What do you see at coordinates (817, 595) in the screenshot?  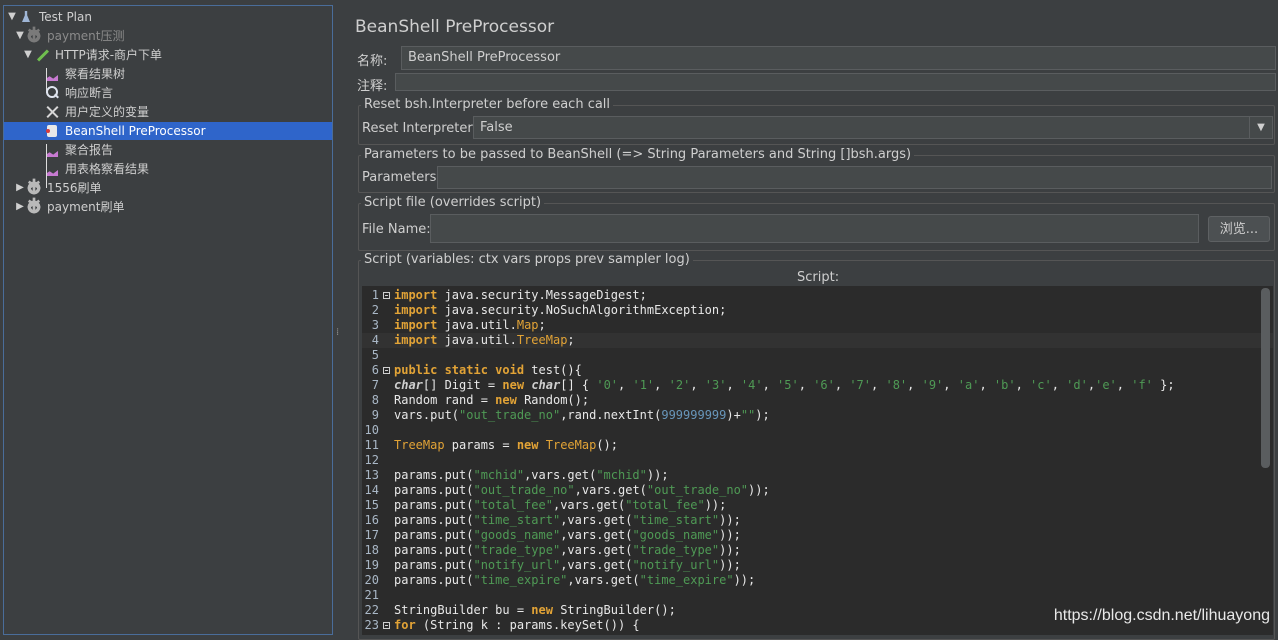 I see `code-line: 21` at bounding box center [817, 595].